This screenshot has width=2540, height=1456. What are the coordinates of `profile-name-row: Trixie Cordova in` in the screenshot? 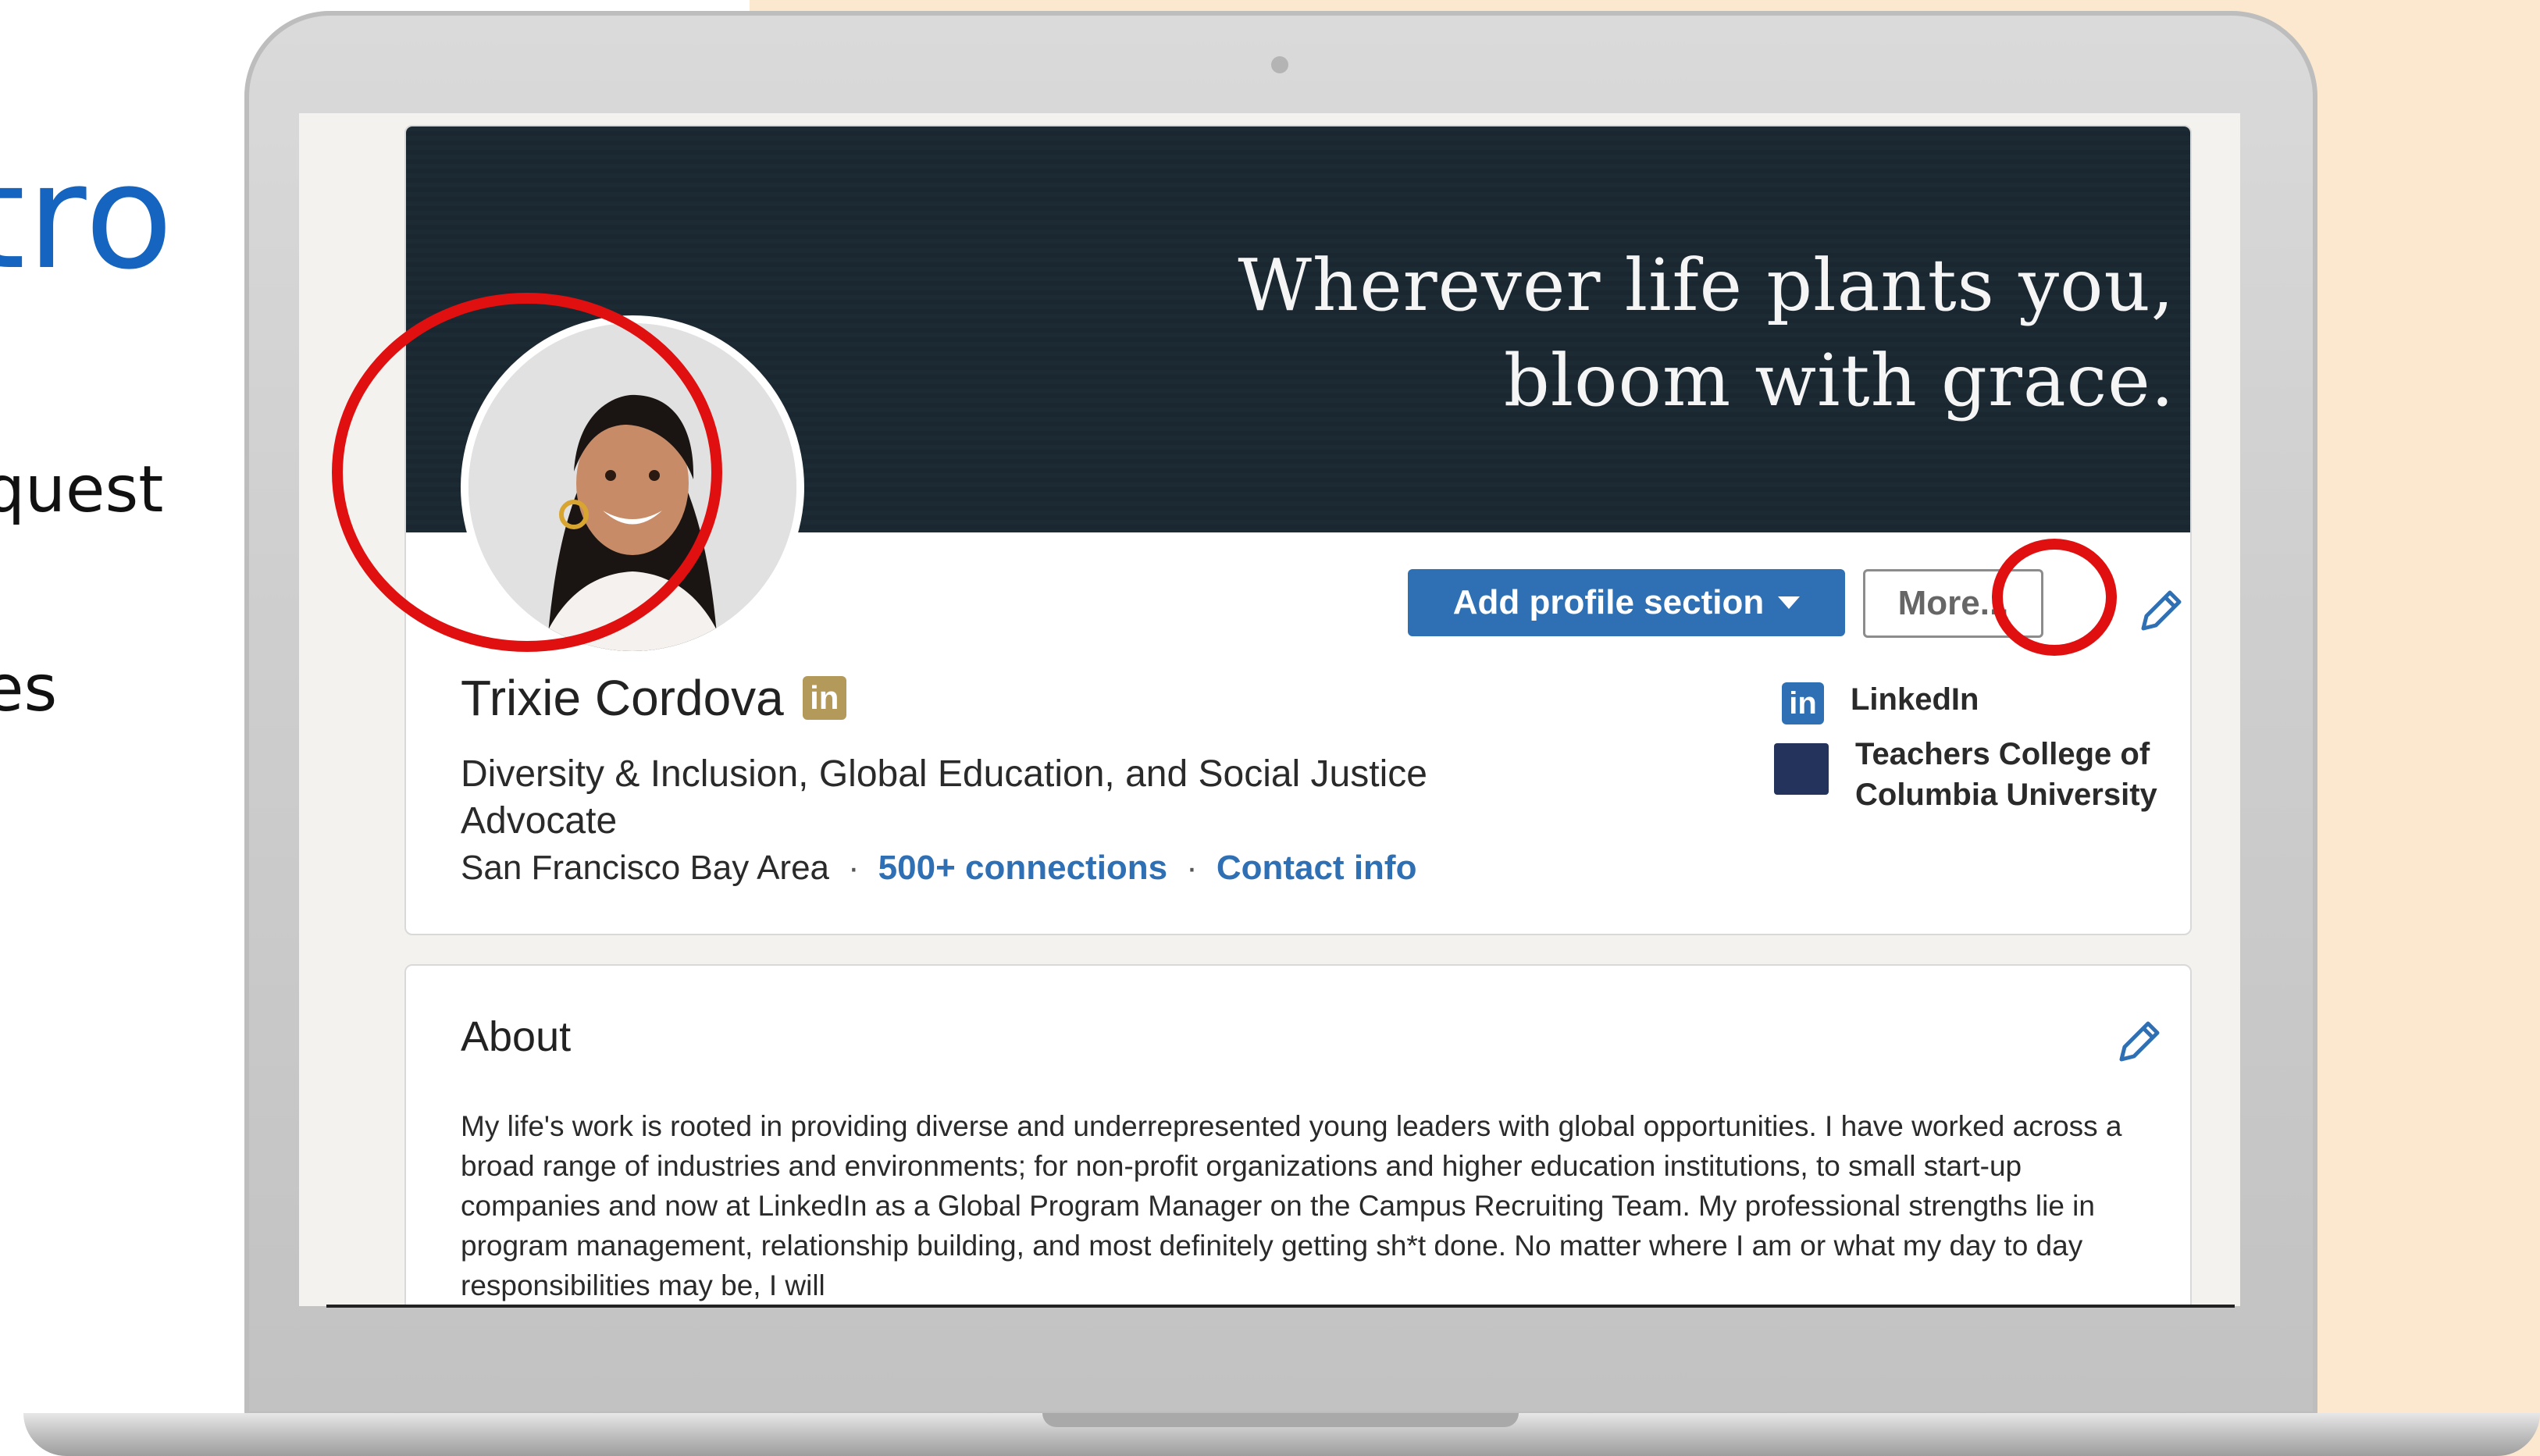 It's located at (653, 698).